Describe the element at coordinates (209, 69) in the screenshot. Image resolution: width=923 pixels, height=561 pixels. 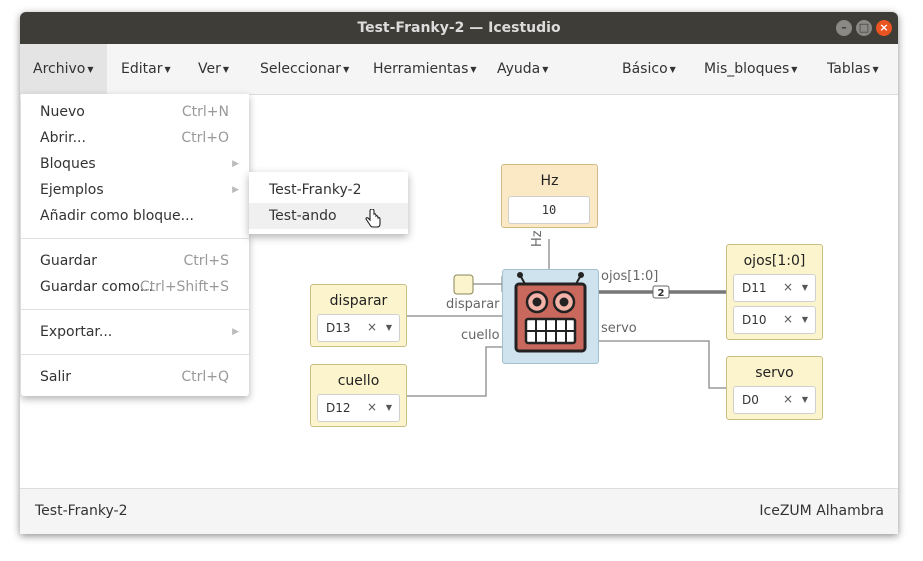
I see `menu-ver-label: Ver` at that location.